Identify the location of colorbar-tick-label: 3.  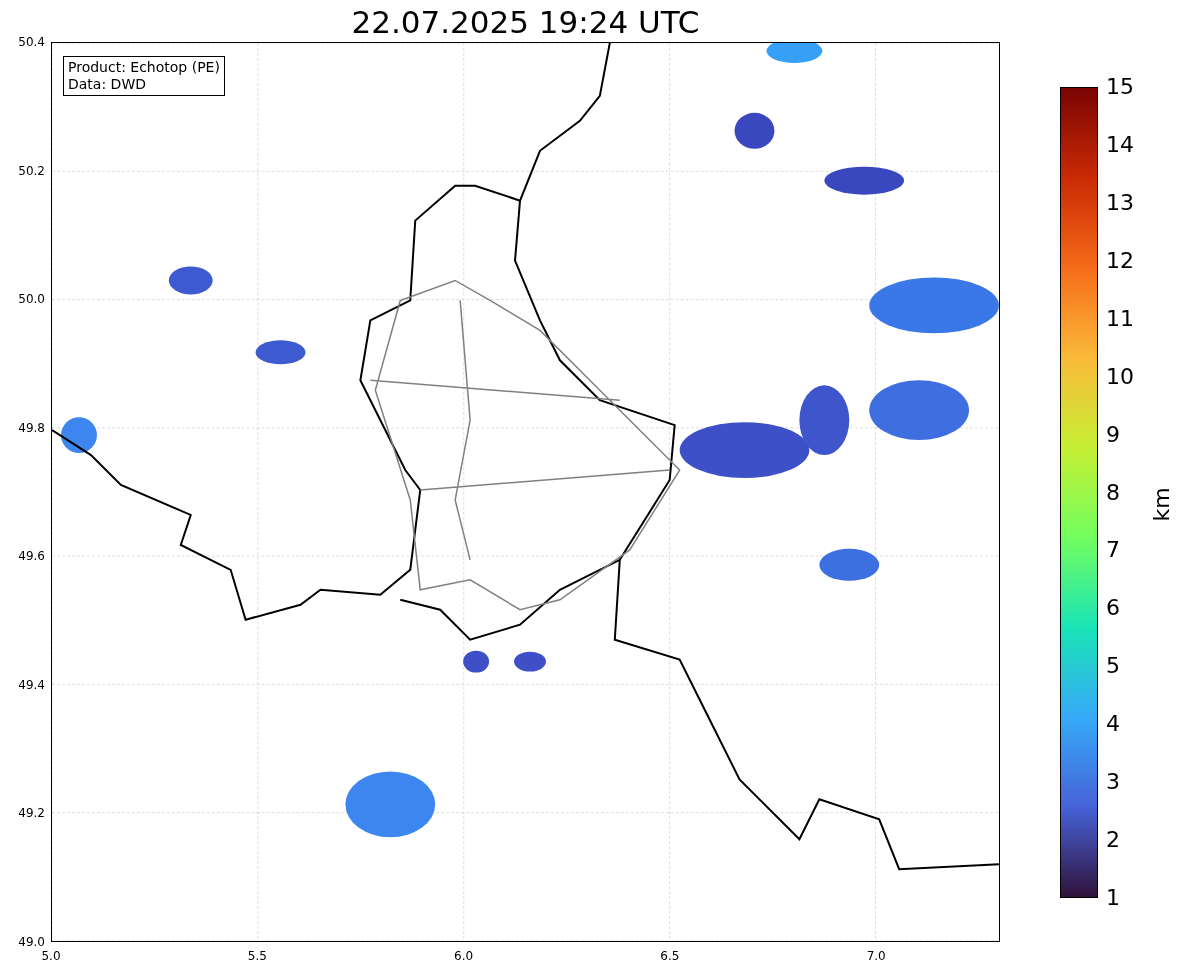
(1113, 782).